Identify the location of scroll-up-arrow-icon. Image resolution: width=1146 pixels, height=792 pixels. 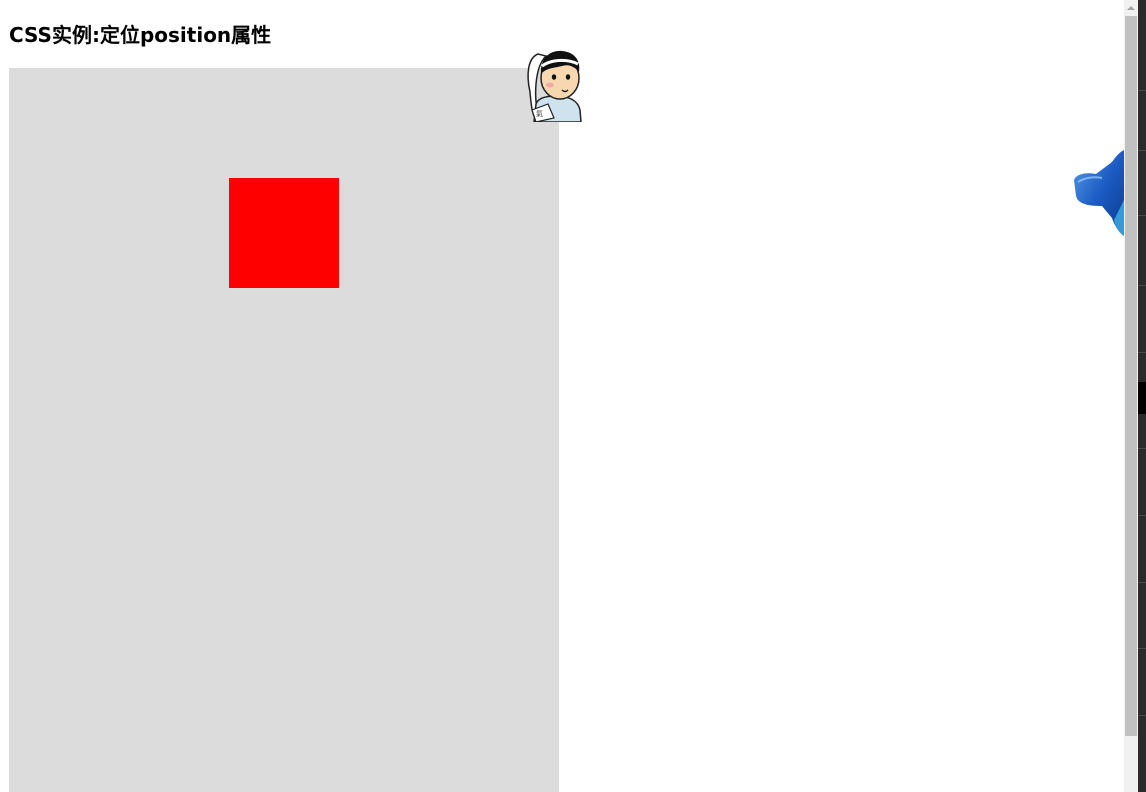
(1131, 8).